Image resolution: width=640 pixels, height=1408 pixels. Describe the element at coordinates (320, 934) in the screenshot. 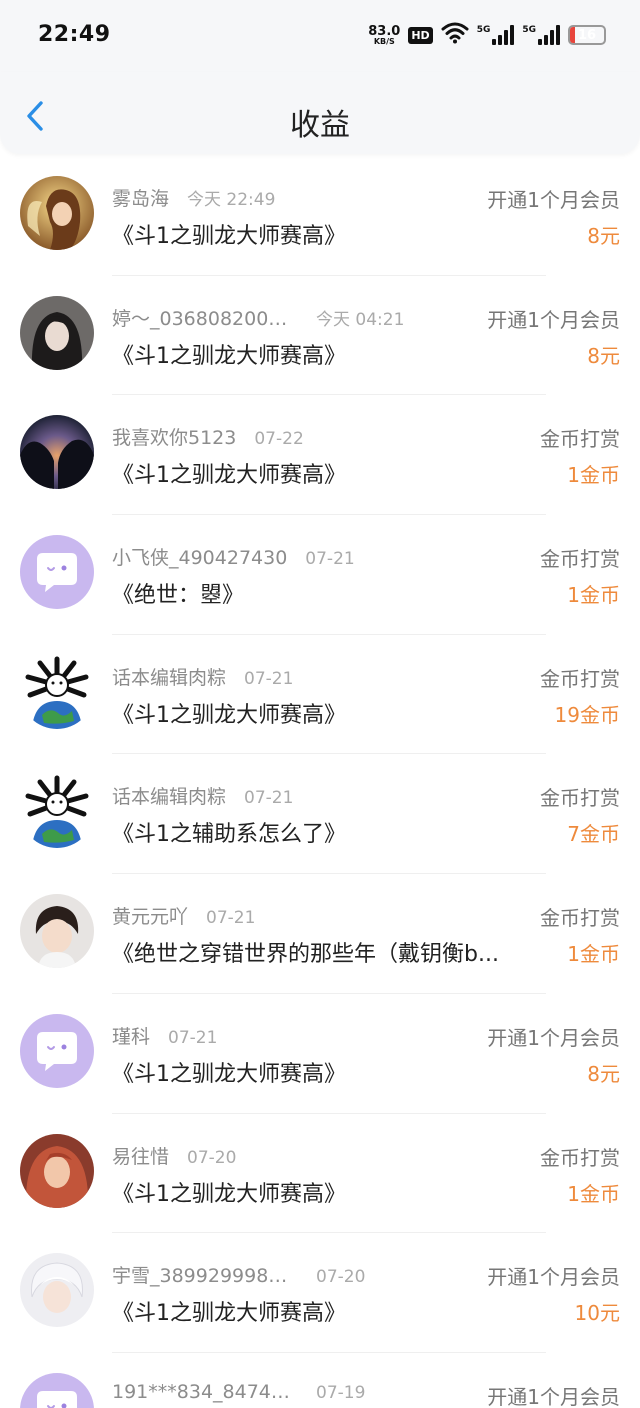

I see `earnings-row: 黄元元吖 07-21 《绝世之穿错世界的那些年（戴钥衡b... 金币打赏 1金币` at that location.